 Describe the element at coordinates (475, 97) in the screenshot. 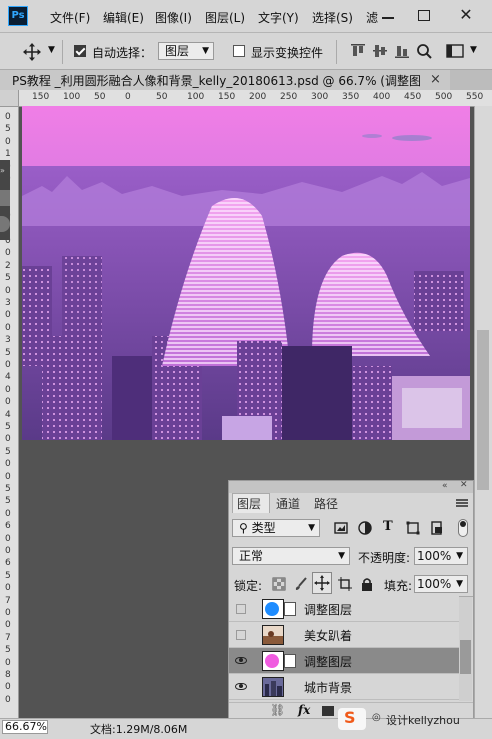

I see `ruler-tick-label: 550` at that location.